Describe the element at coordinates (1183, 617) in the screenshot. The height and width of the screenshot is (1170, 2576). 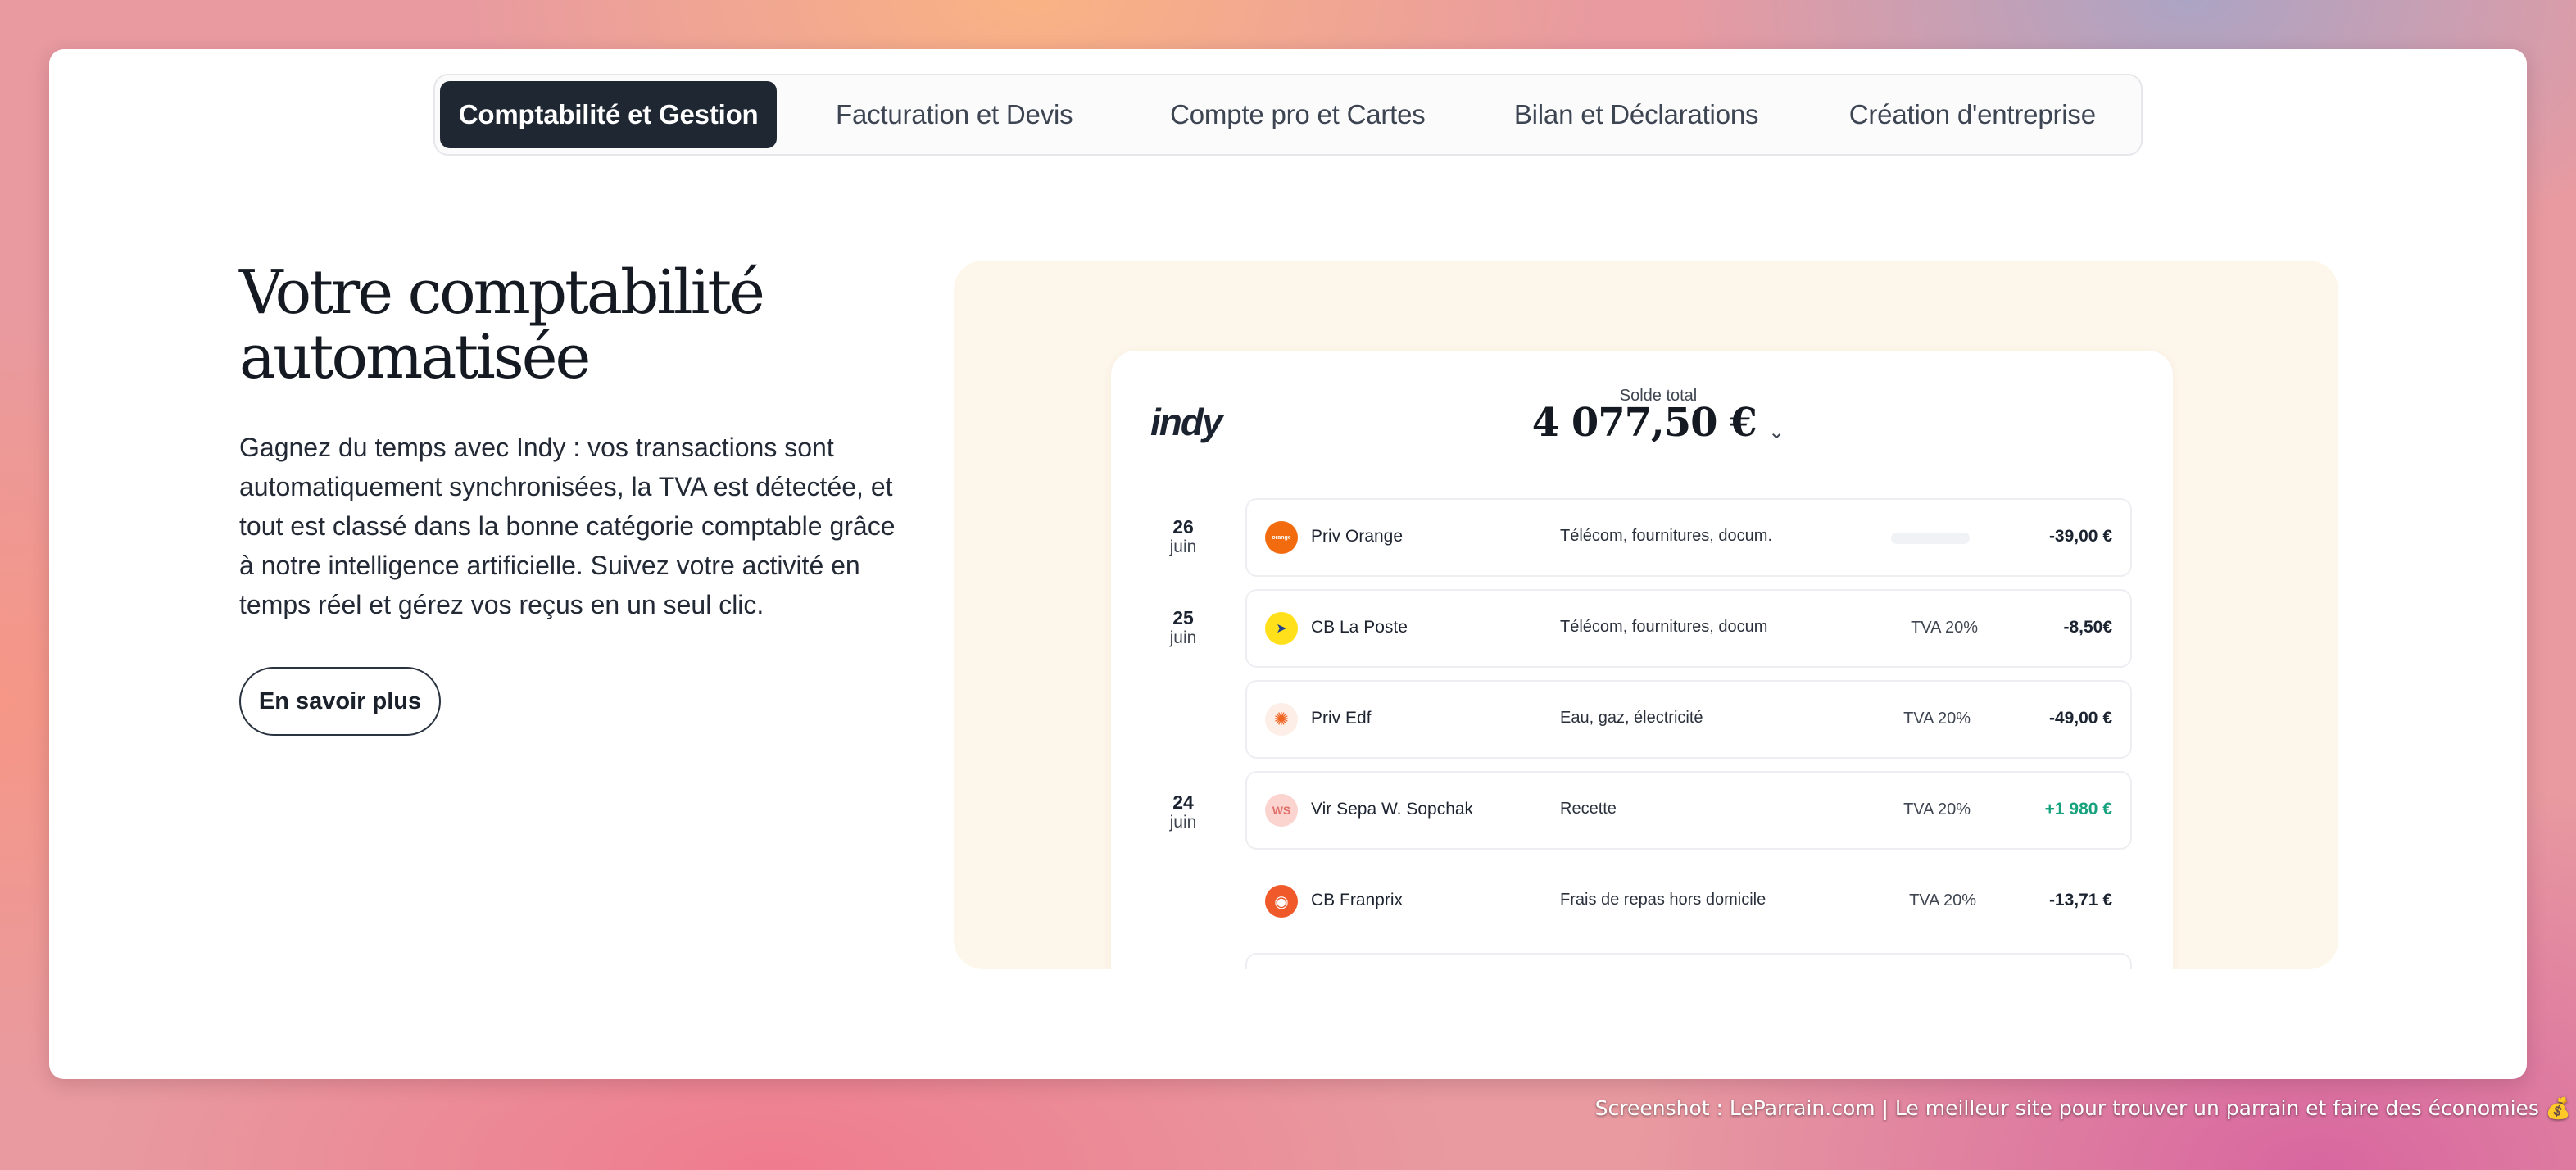
I see `date-day: 25` at that location.